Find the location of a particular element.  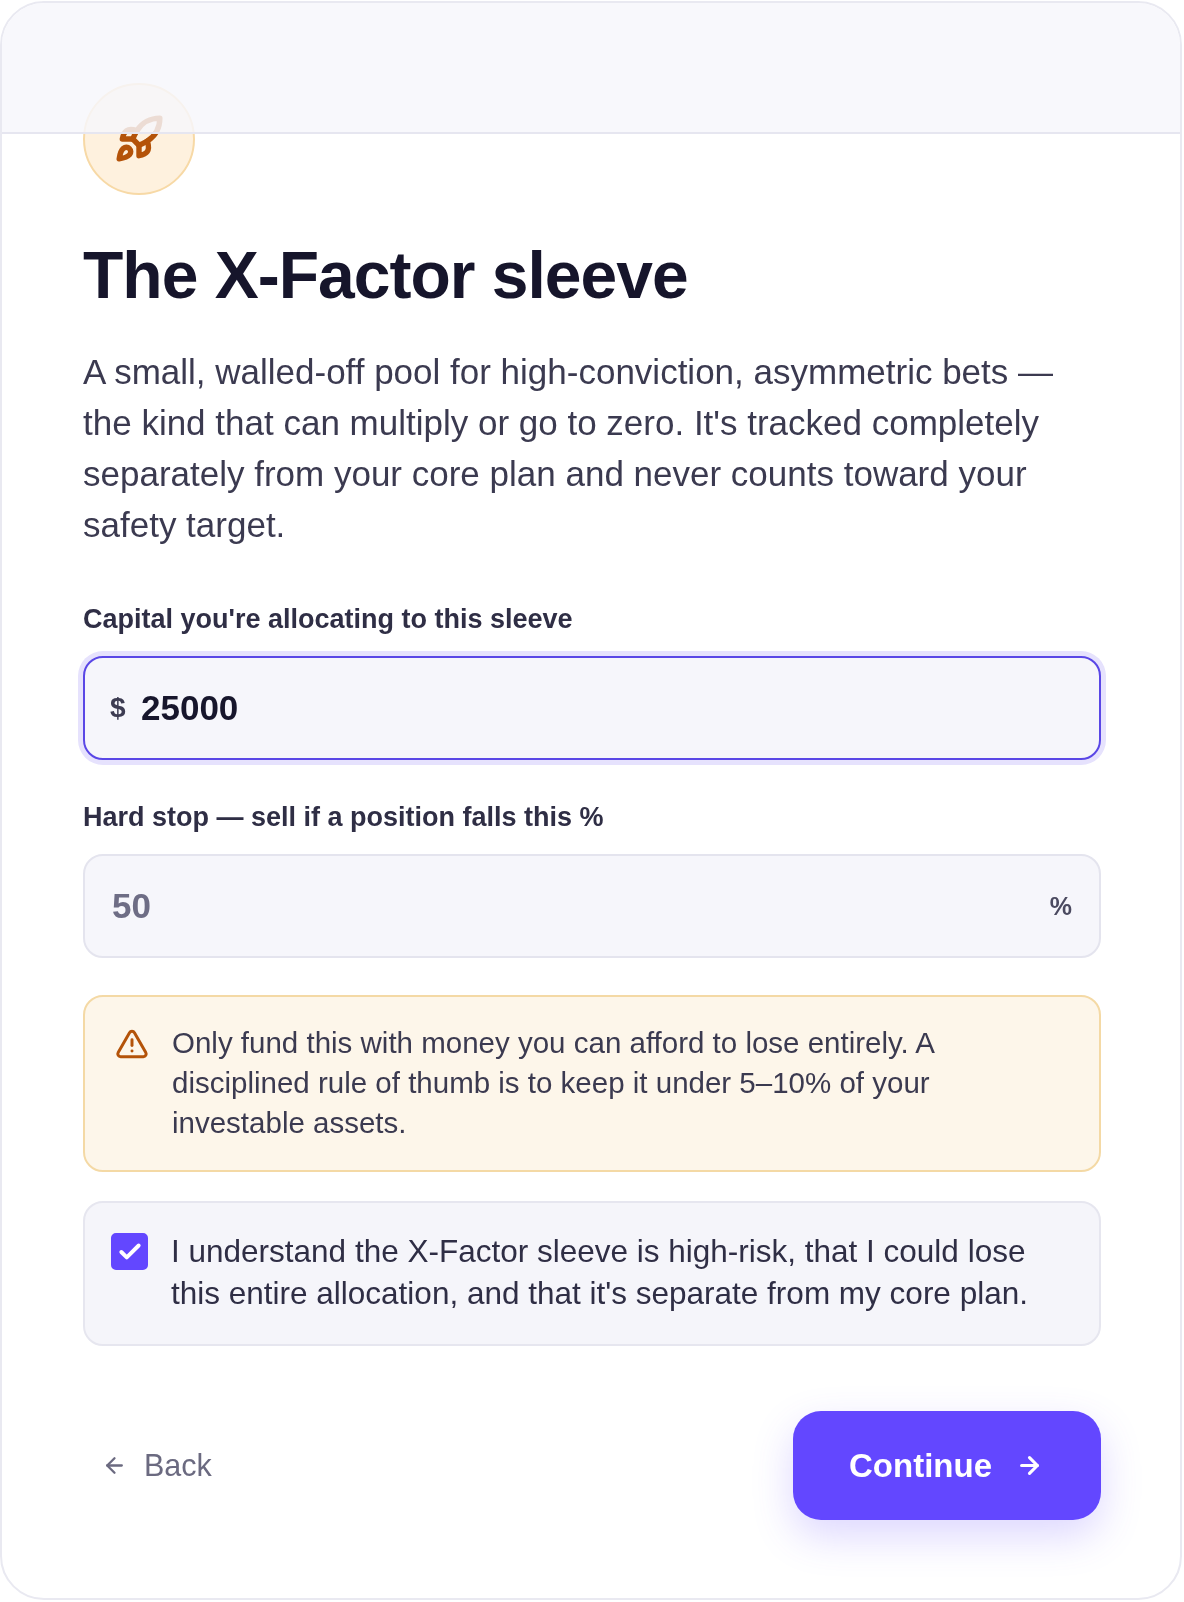

acknowledgement-text: I understand the X-Factor sleeve is high-risk, that I could lose this entire allocation, and that it's separate from my core plan. is located at coordinates (600, 1272).